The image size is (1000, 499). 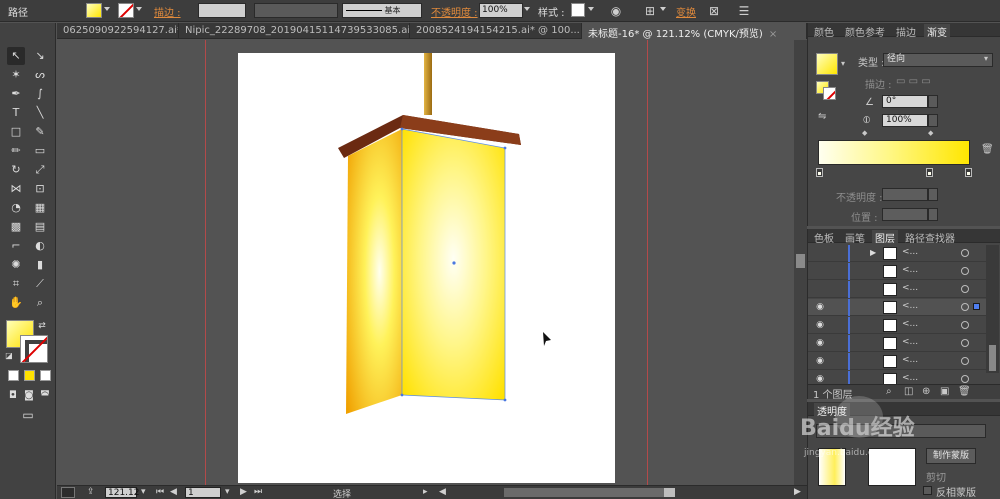 I want to click on location-chevron-icon, so click(x=933, y=214).